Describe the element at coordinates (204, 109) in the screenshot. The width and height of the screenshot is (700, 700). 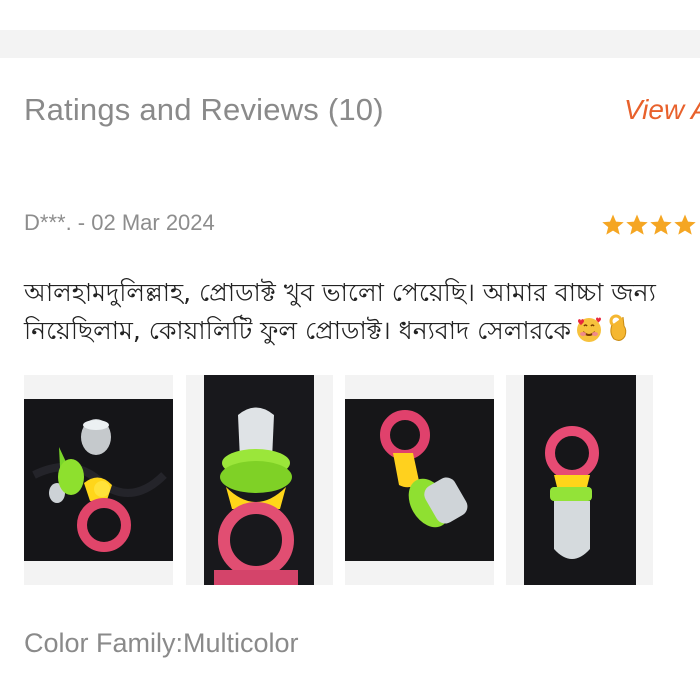
I see `section-title: Ratings and Reviews (10)` at that location.